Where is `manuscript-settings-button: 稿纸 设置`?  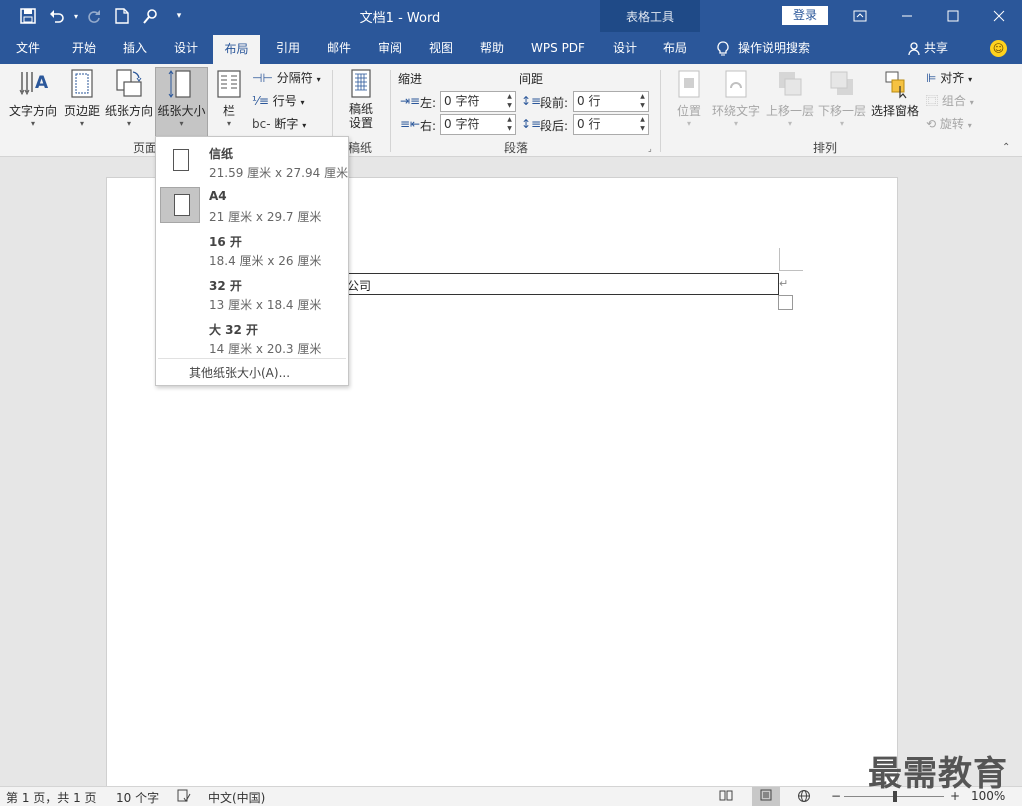
manuscript-settings-button: 稿纸 设置 is located at coordinates (361, 103).